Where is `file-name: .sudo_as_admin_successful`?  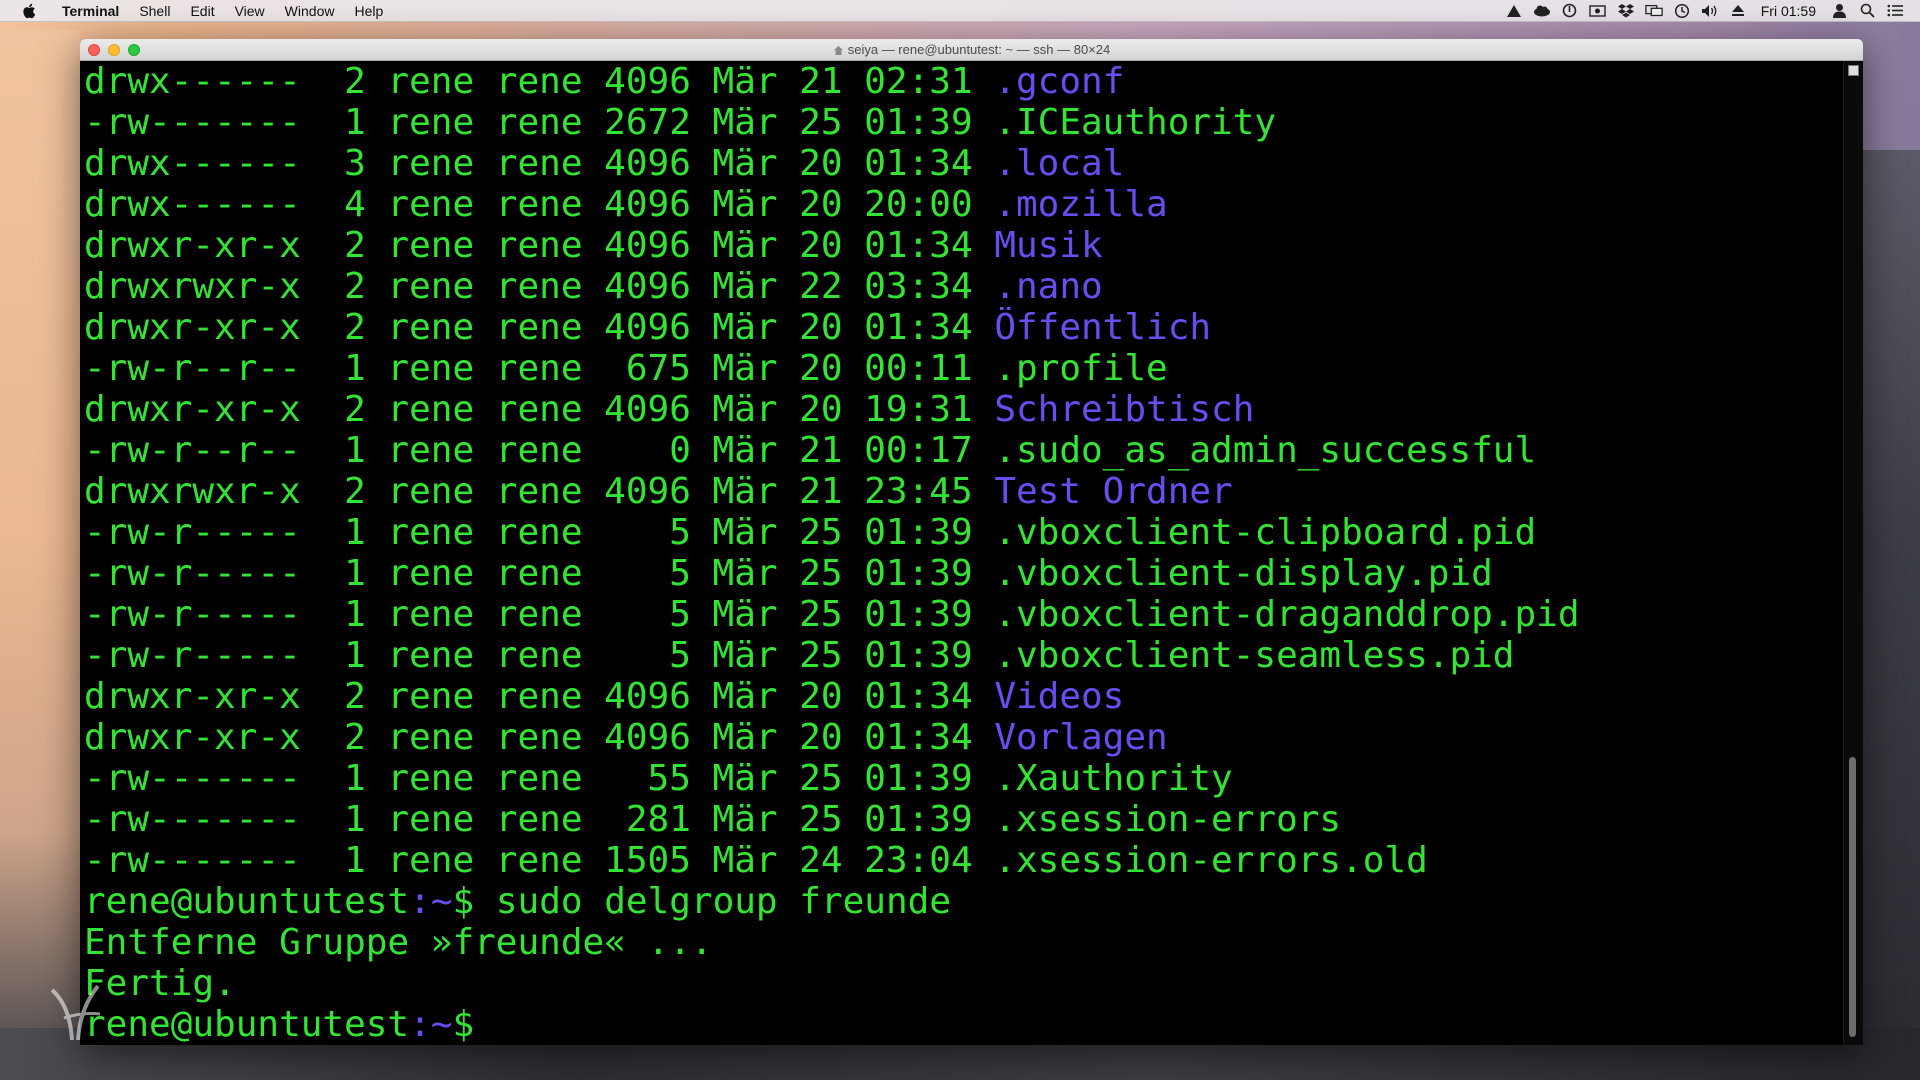
file-name: .sudo_as_admin_successful is located at coordinates (1265, 450).